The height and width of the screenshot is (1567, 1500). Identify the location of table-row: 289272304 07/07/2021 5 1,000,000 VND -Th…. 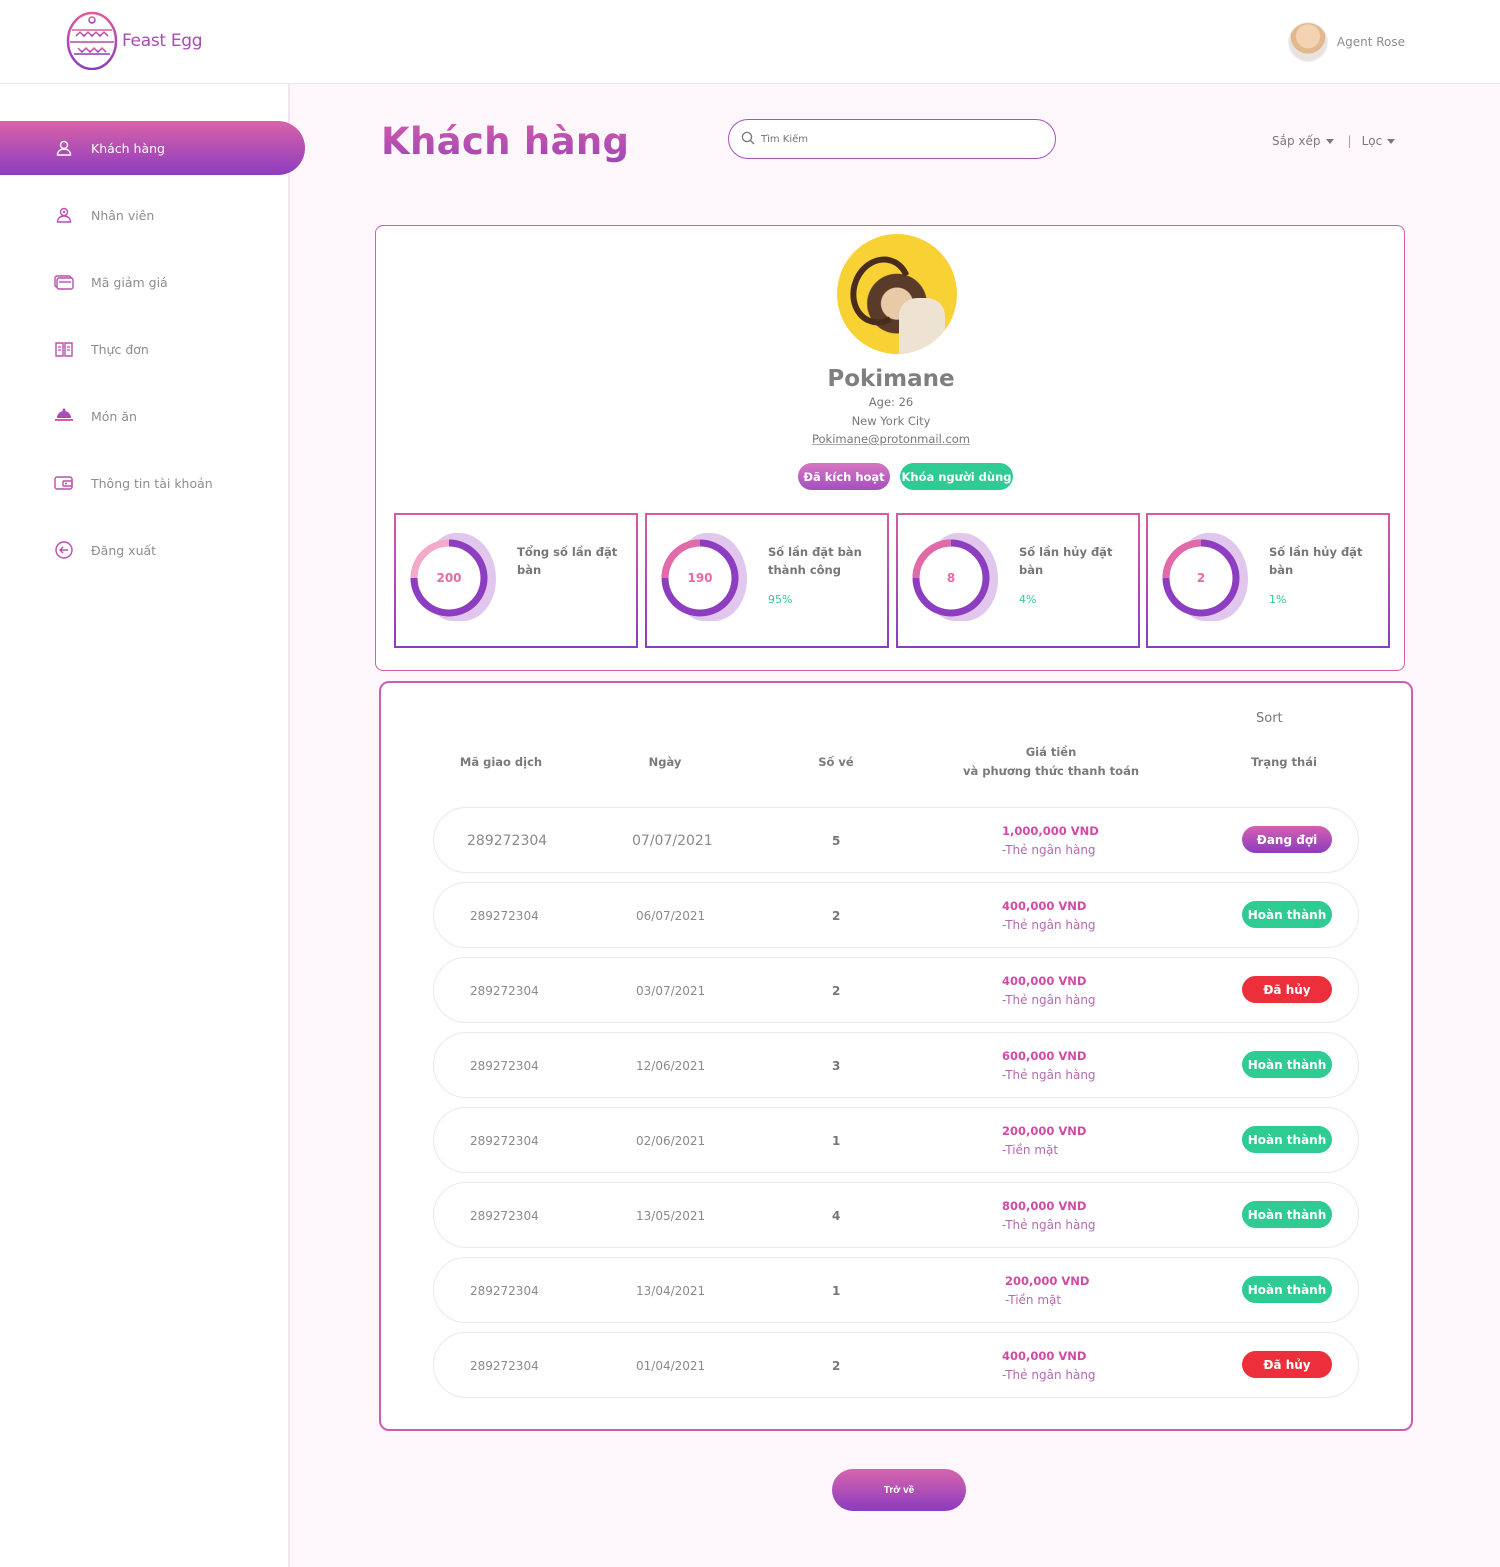
(896, 840).